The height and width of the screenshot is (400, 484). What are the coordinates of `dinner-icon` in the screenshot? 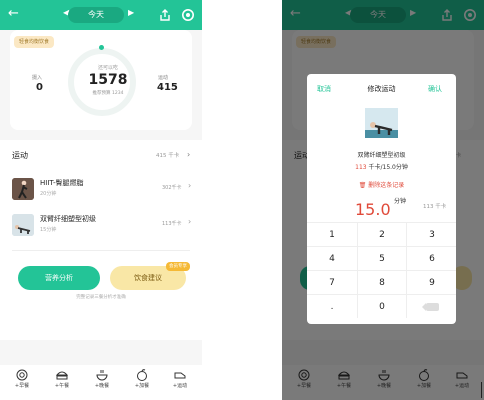 It's located at (102, 375).